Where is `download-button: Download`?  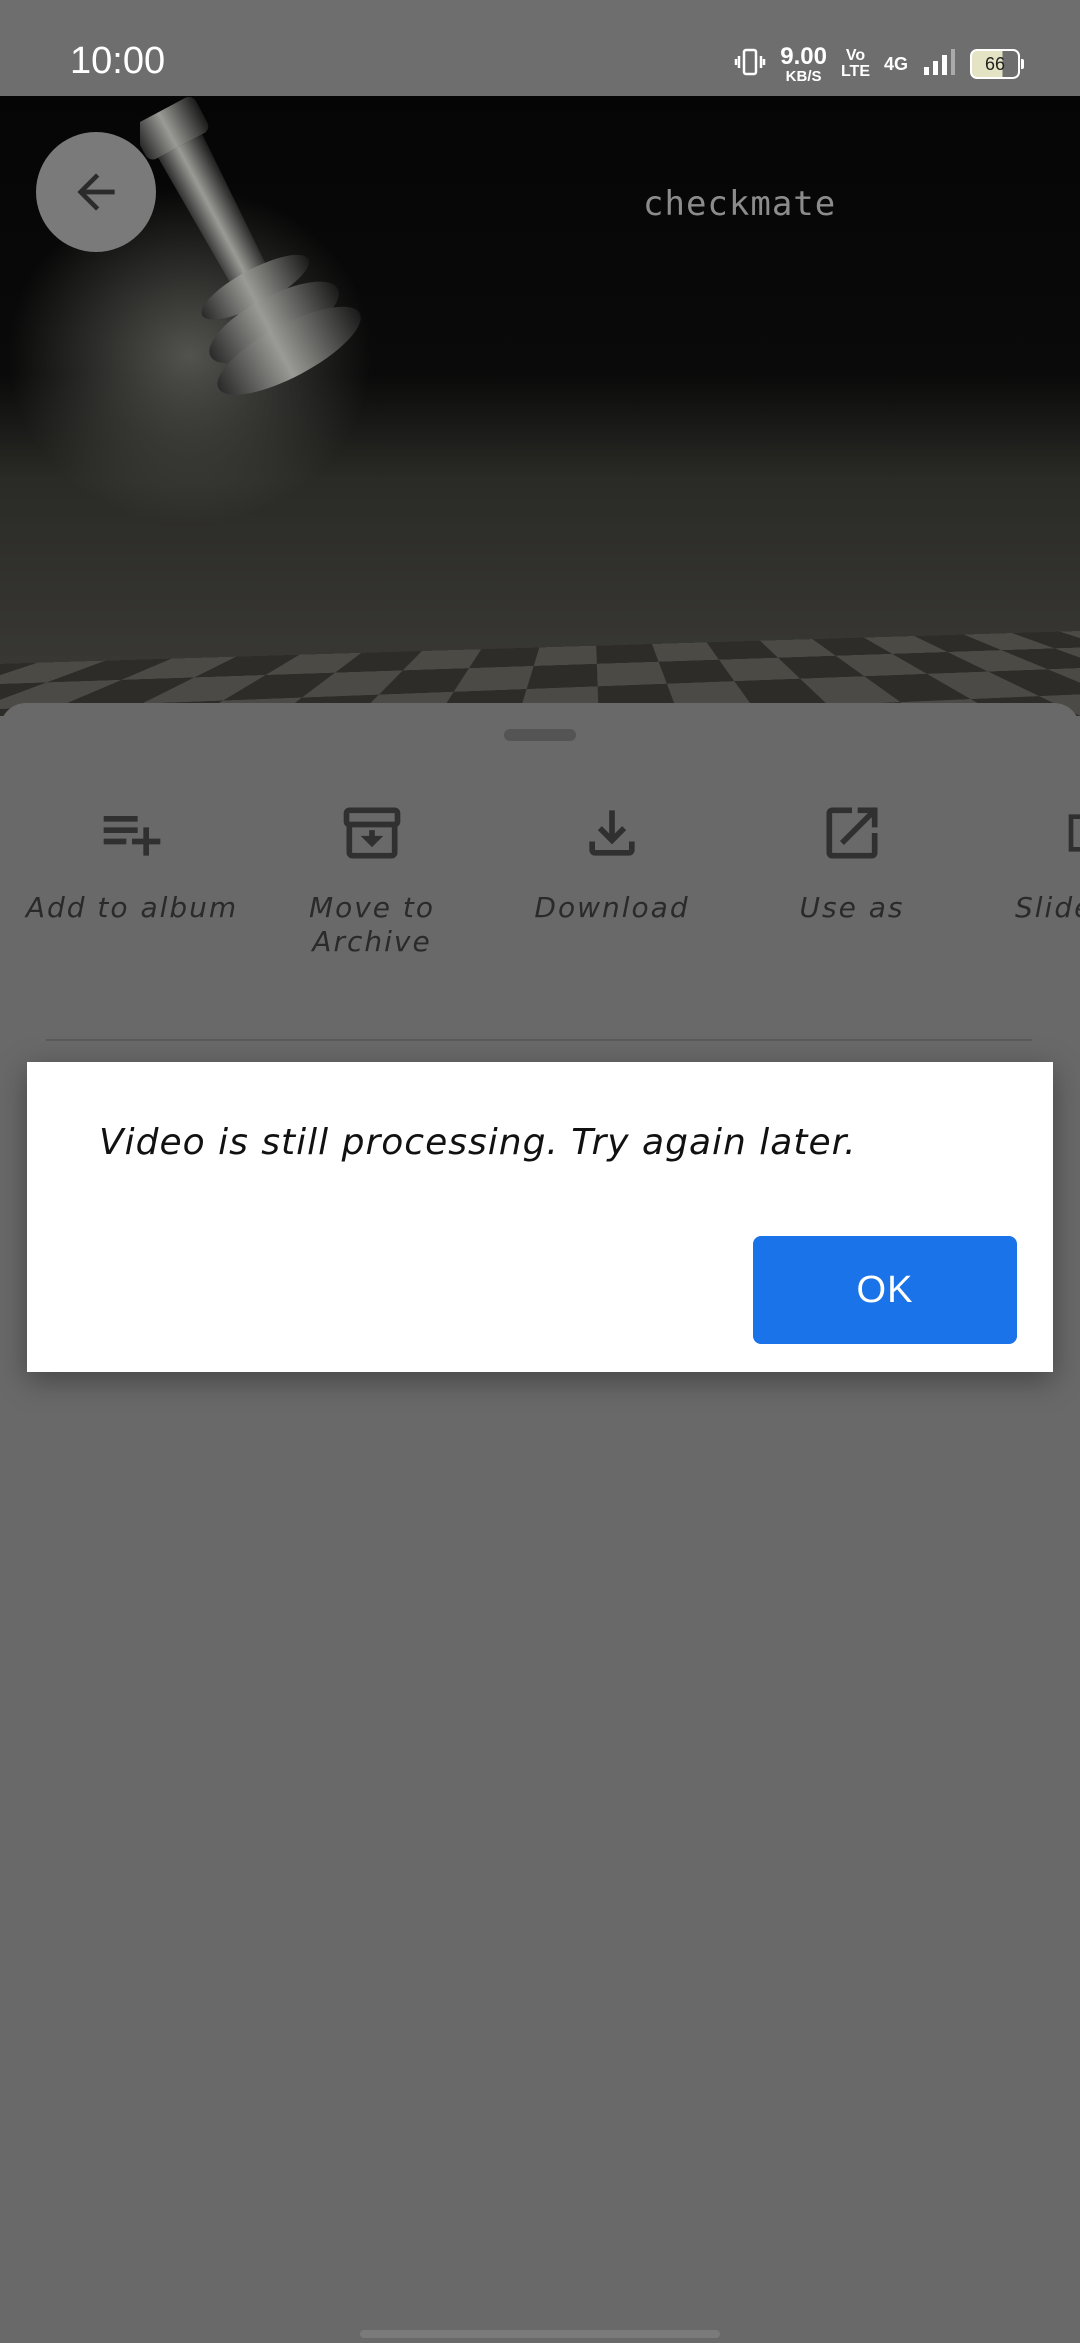 download-button: Download is located at coordinates (612, 859).